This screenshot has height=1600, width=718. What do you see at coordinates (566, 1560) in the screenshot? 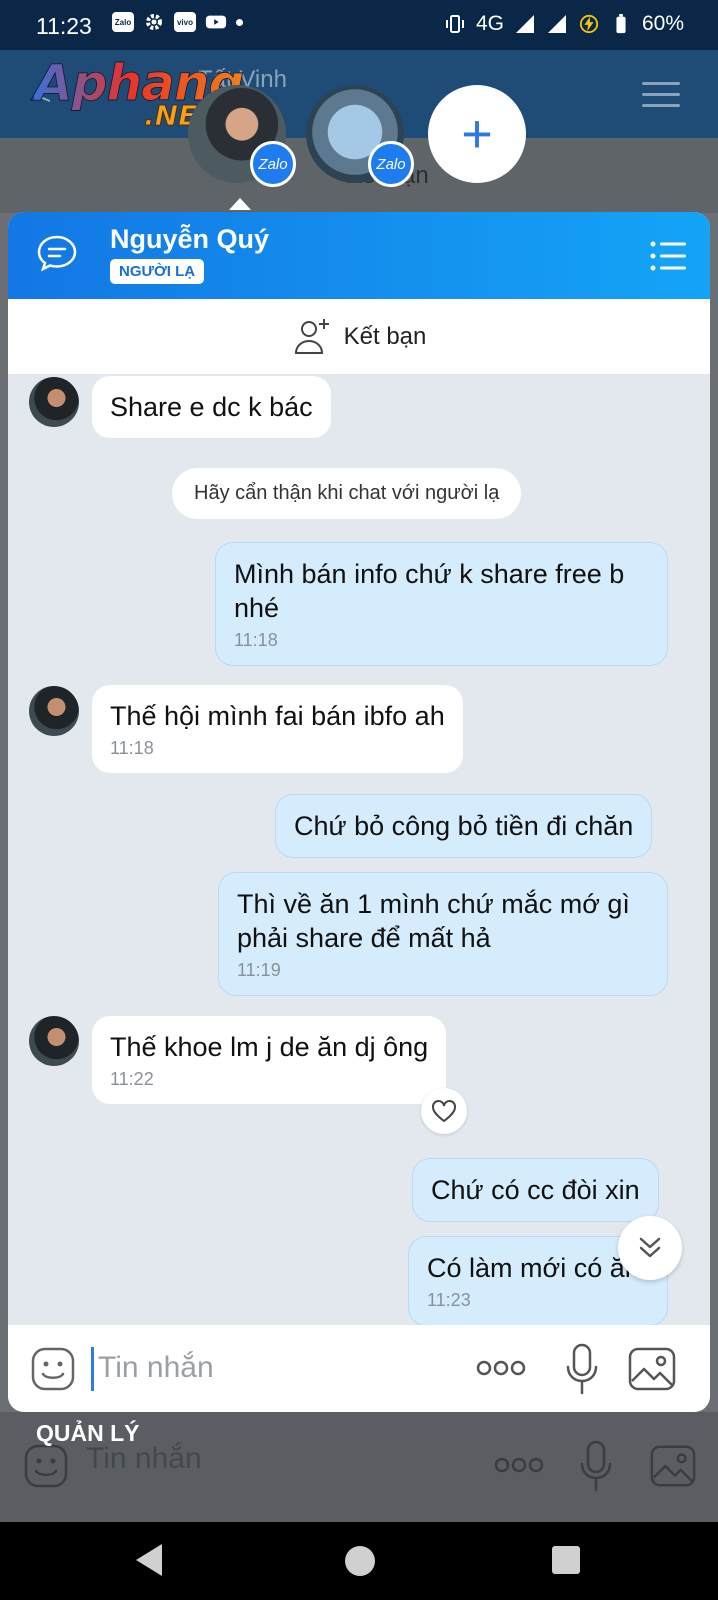
I see `nav-recents-button` at bounding box center [566, 1560].